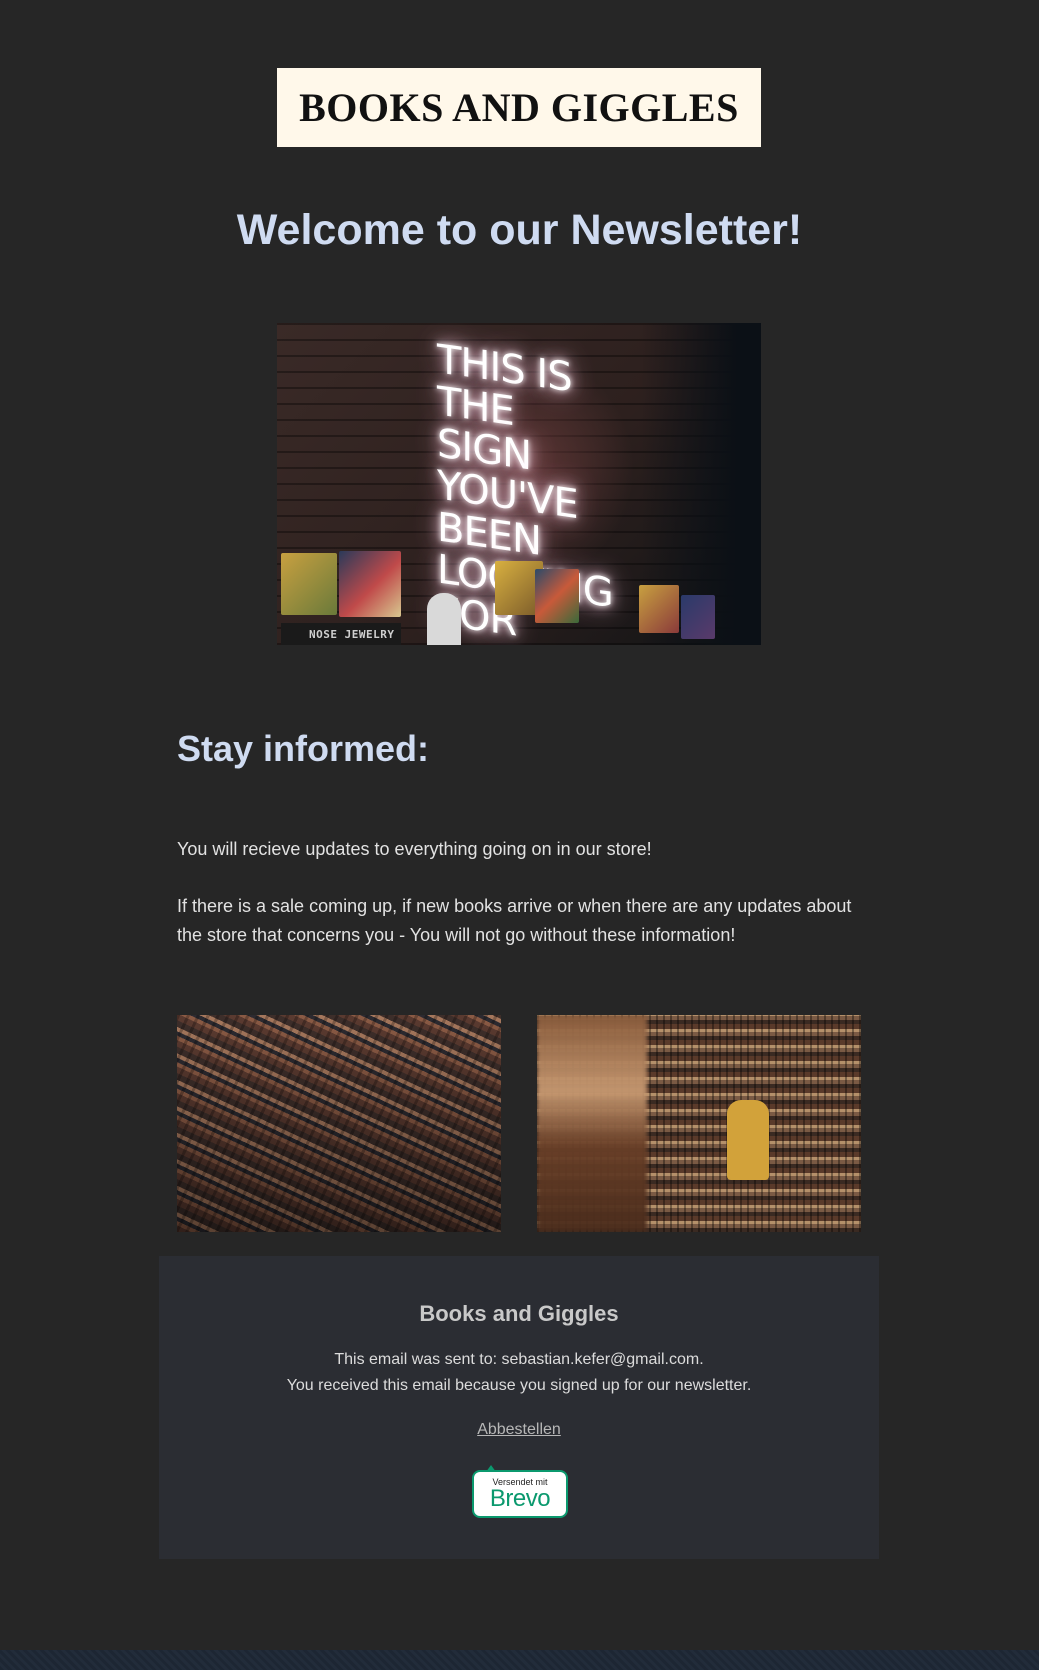  I want to click on blurred-book-stack, so click(592, 1123).